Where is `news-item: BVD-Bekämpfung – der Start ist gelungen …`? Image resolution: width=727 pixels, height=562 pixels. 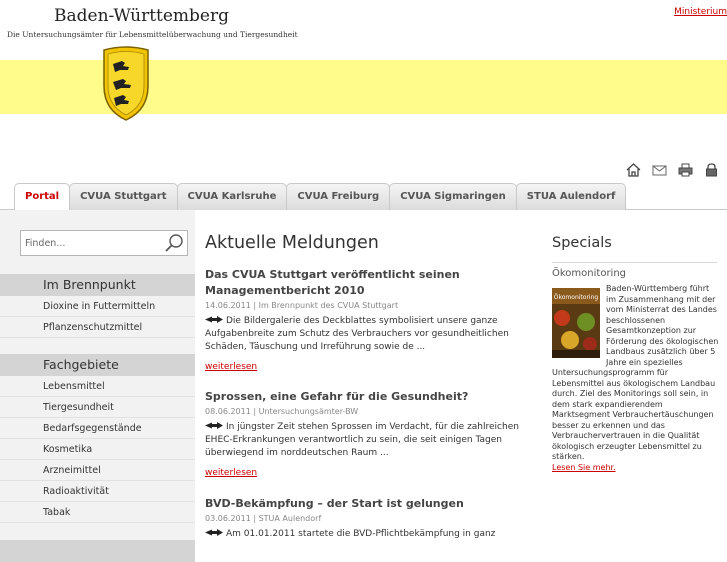
news-item: BVD-Bekämpfung – der Start ist gelungen … is located at coordinates (365, 518).